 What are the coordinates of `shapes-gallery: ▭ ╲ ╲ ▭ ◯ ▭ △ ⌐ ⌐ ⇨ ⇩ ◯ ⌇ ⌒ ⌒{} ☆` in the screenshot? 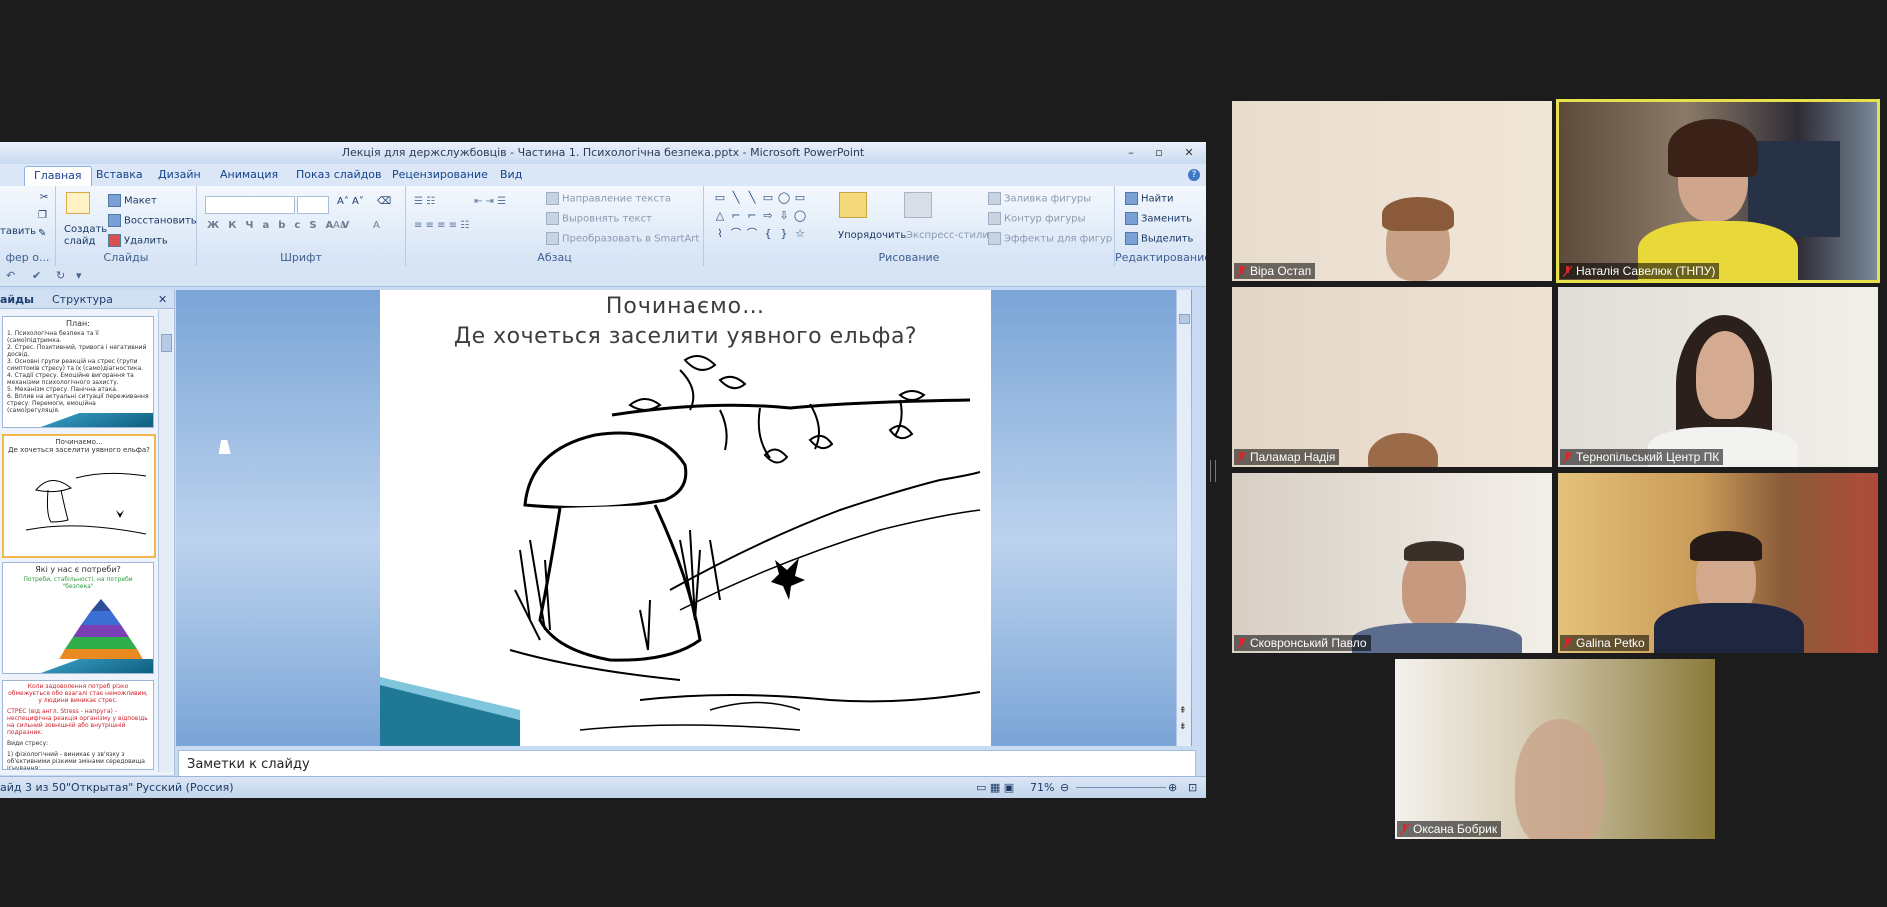 It's located at (768, 219).